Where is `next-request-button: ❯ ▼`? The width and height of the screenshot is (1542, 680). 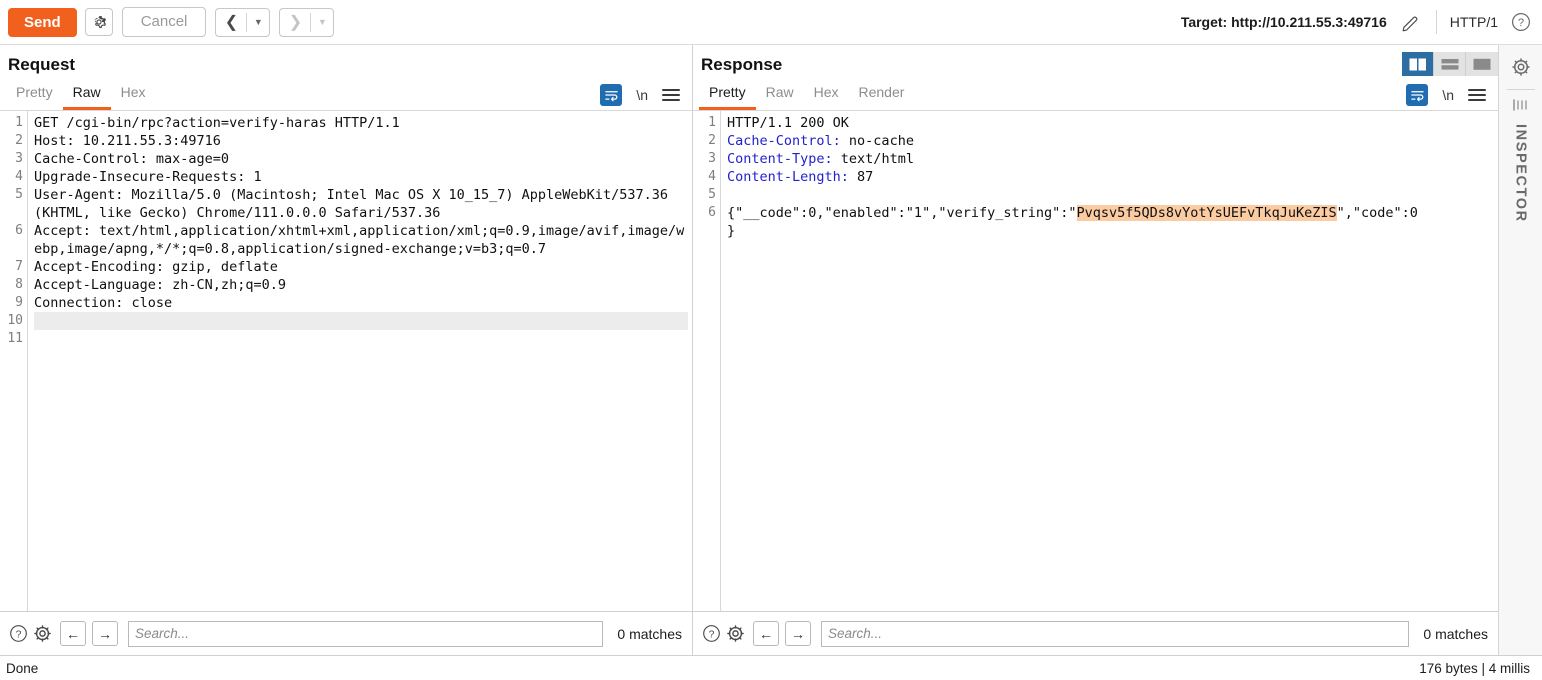
next-request-button: ❯ ▼ is located at coordinates (307, 22).